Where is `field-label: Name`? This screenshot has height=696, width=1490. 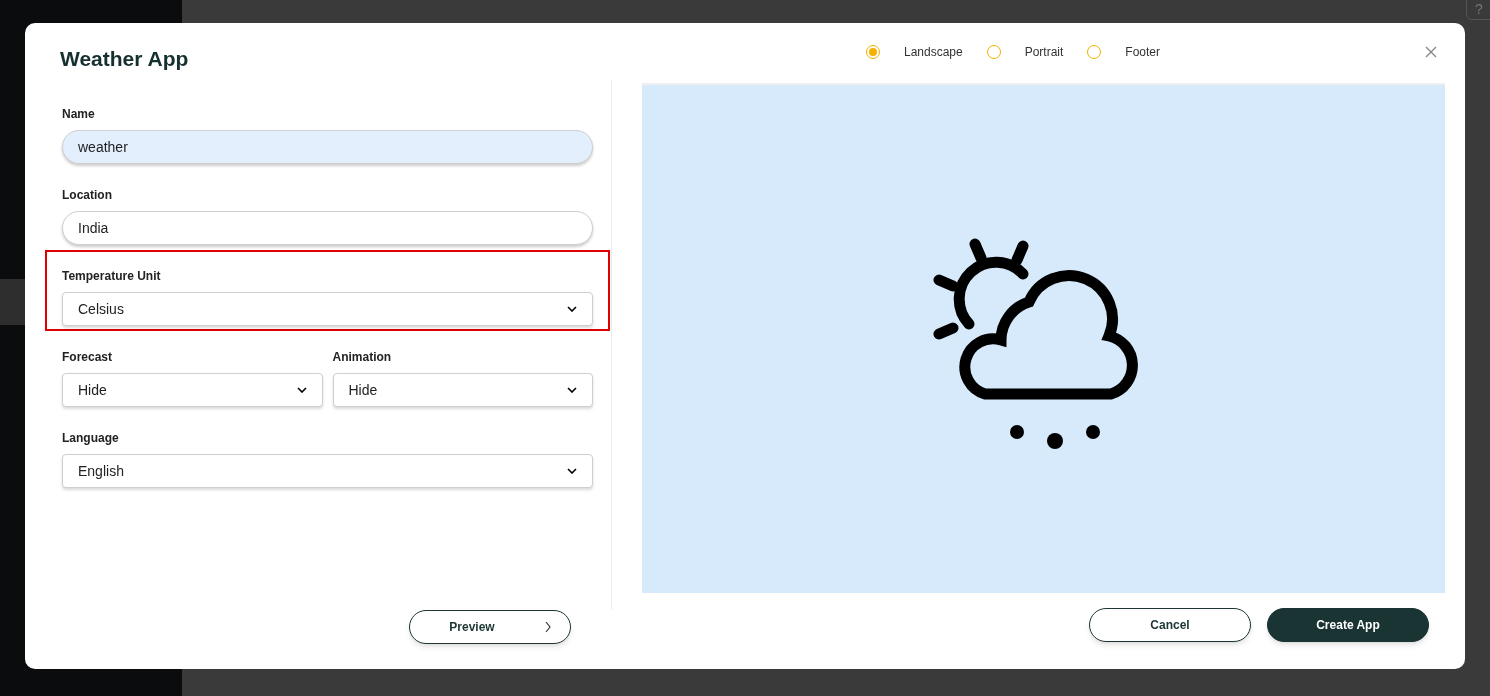 field-label: Name is located at coordinates (79, 114).